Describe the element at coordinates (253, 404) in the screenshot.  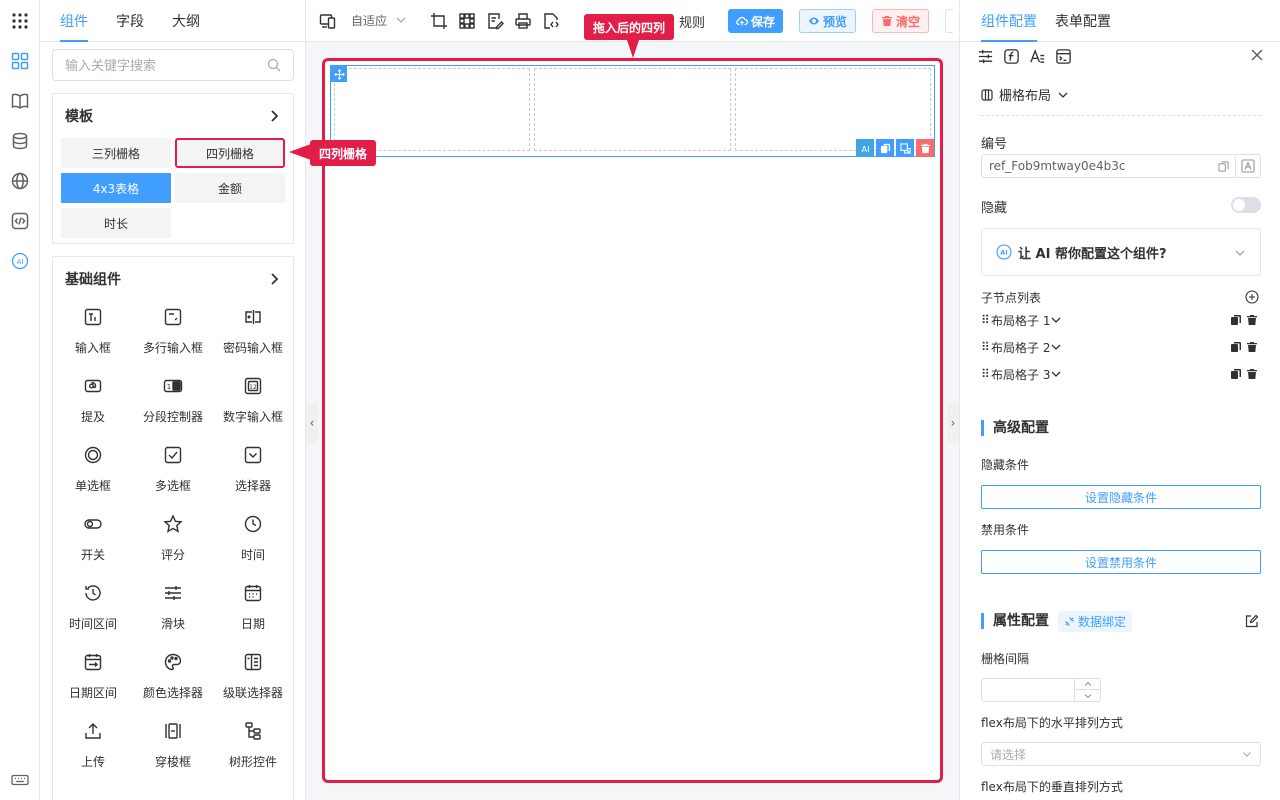
I see `comp-number: 12 数字输入框` at that location.